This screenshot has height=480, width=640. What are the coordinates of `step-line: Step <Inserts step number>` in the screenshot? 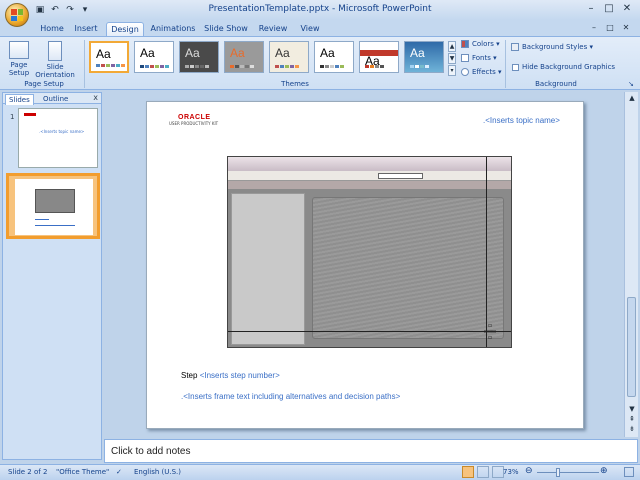 It's located at (230, 375).